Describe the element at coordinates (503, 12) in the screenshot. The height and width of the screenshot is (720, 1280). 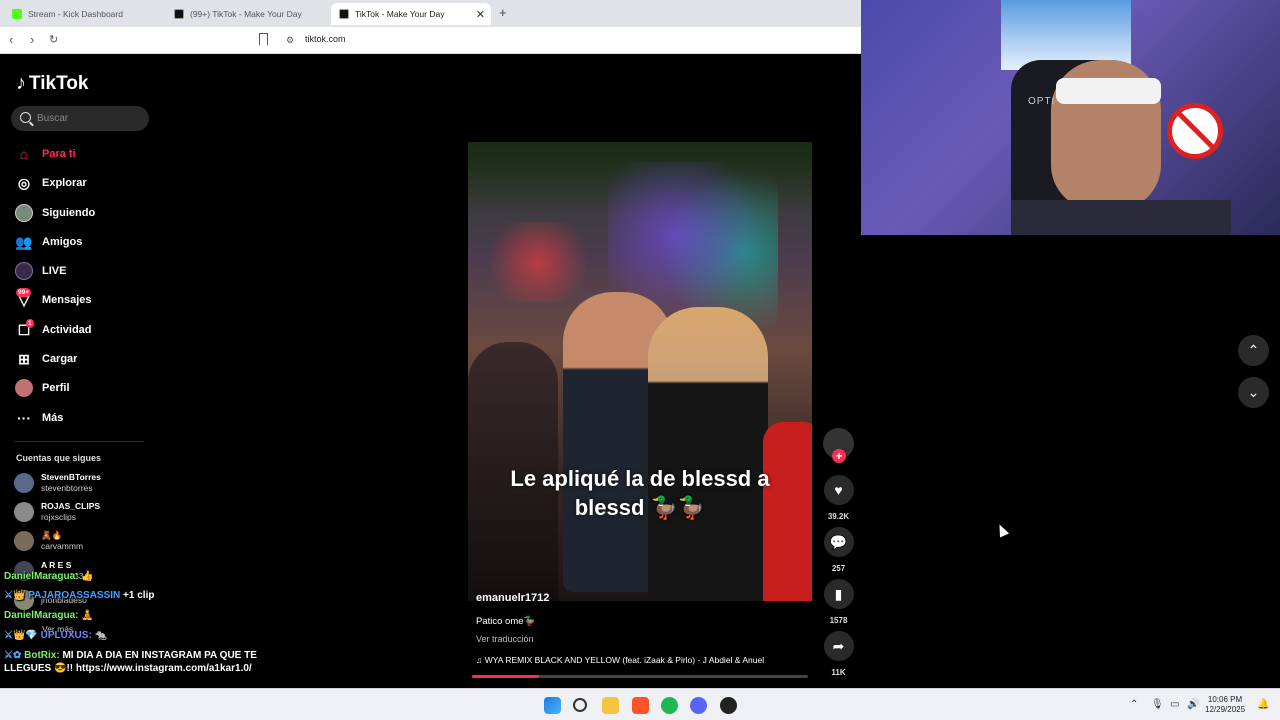
I see `new-tab-button: +` at that location.